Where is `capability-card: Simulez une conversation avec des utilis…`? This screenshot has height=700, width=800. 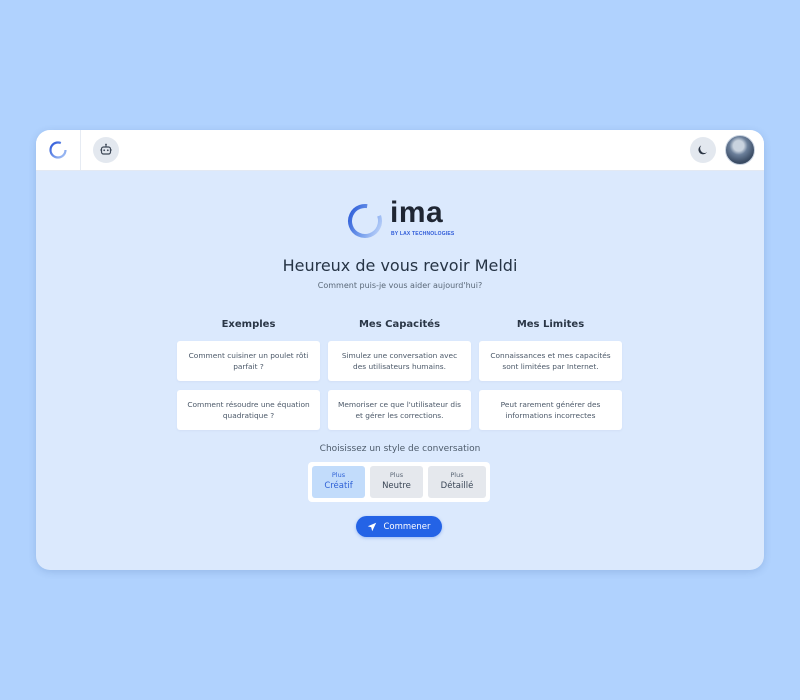
capability-card: Simulez une conversation avec des utilis… is located at coordinates (399, 361).